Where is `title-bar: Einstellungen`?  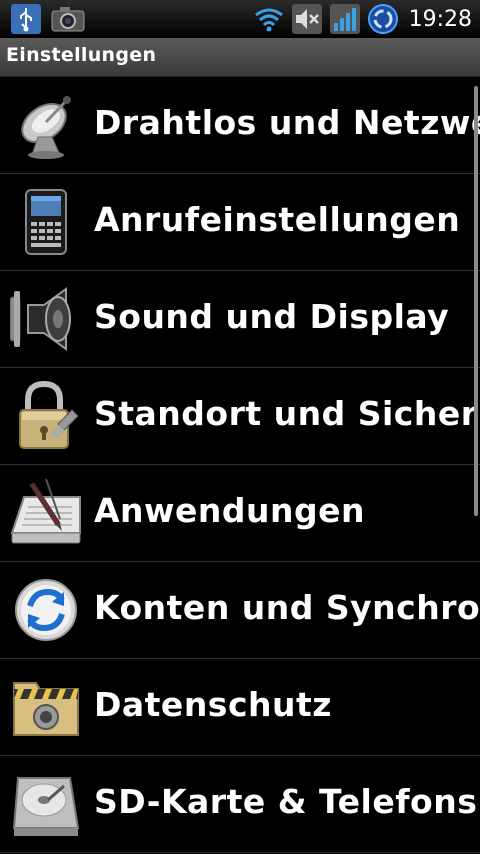
title-bar: Einstellungen is located at coordinates (240, 57).